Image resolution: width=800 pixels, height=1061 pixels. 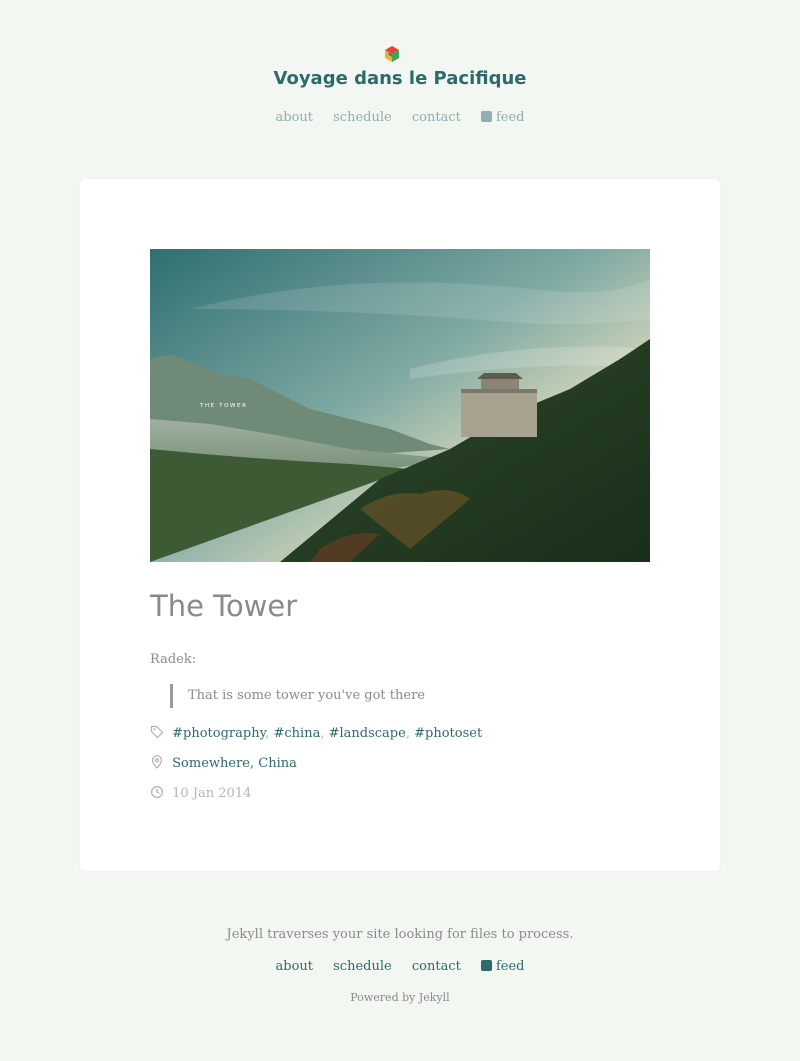 What do you see at coordinates (400, 78) in the screenshot?
I see `site-title: Voyage dans le Pacifique` at bounding box center [400, 78].